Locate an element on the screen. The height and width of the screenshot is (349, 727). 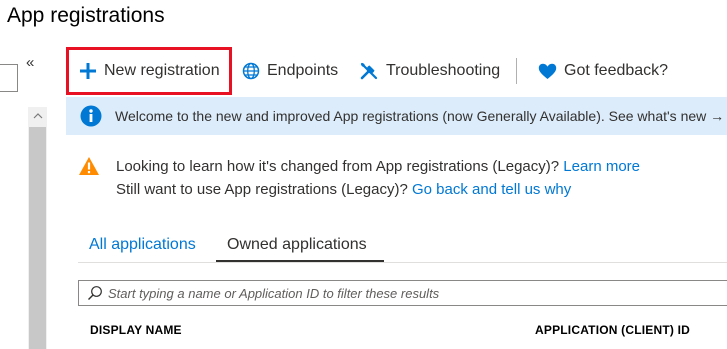
left-panel-scrollbar is located at coordinates (37, 228).